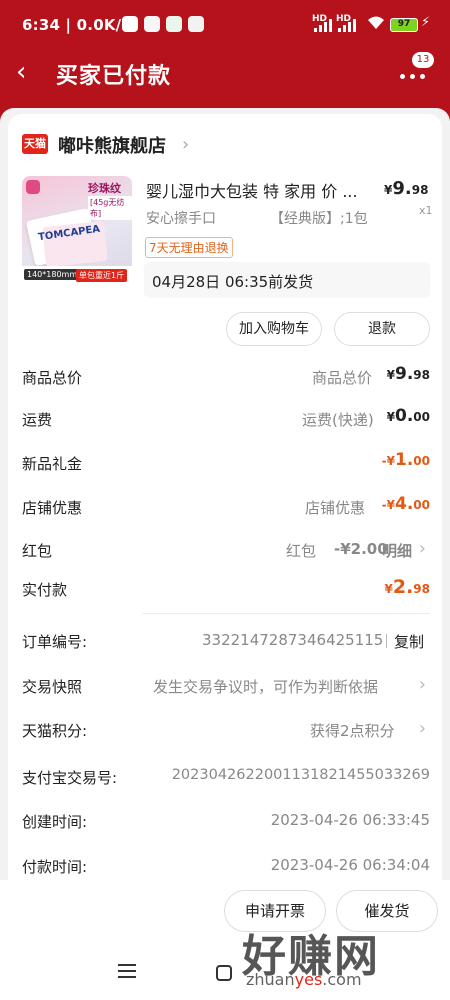  What do you see at coordinates (226, 377) in the screenshot?
I see `goods-total-row: 商品总价 商品总价 ¥9.98` at bounding box center [226, 377].